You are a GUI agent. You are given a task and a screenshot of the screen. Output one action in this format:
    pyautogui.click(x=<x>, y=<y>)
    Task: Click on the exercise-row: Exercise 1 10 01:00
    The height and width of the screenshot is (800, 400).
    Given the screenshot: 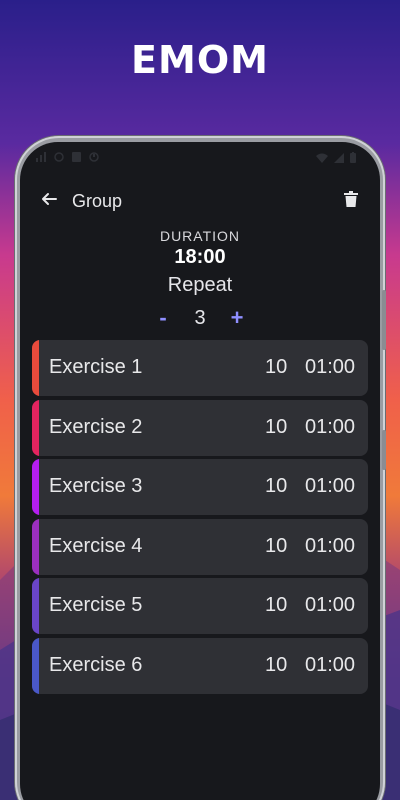 What is the action you would take?
    pyautogui.click(x=200, y=368)
    